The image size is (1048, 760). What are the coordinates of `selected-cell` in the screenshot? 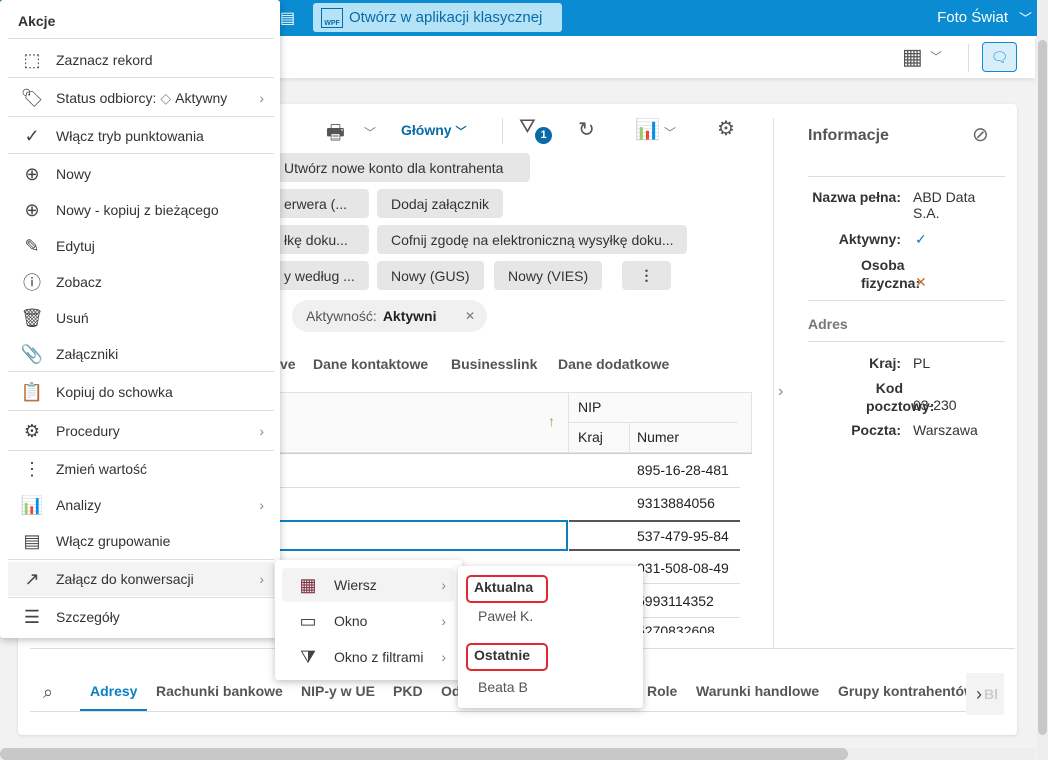 It's located at (419, 535).